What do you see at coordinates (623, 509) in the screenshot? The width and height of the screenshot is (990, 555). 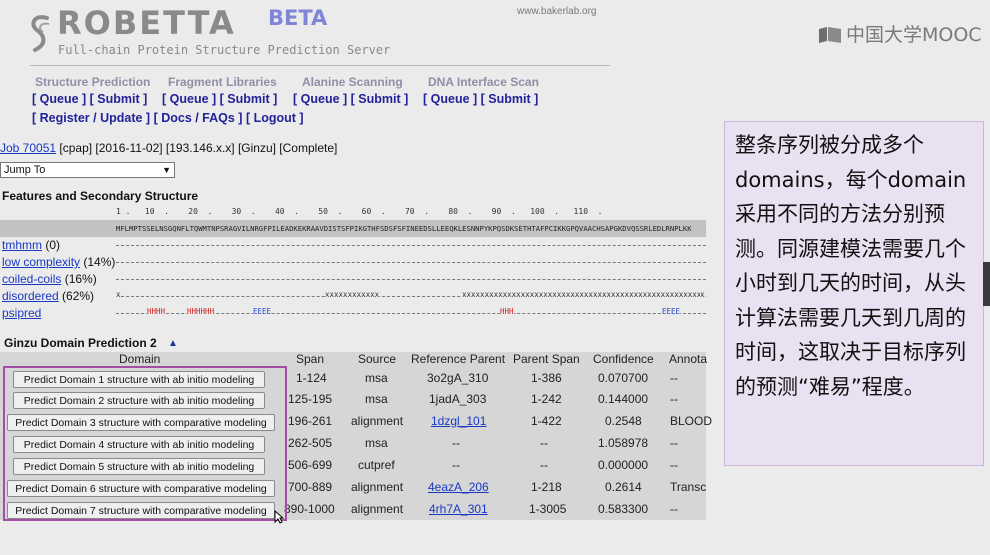 I see `table-cell-confidence: 0.583300` at bounding box center [623, 509].